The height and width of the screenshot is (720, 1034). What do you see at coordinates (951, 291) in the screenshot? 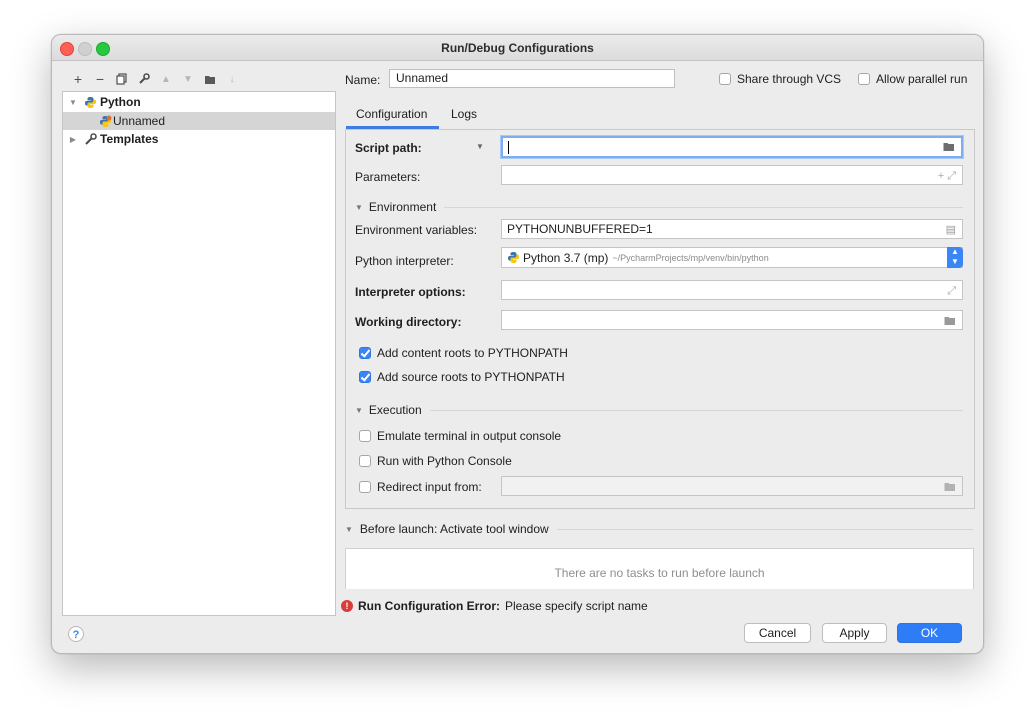
I see `expand-icon: ⤢` at bounding box center [951, 291].